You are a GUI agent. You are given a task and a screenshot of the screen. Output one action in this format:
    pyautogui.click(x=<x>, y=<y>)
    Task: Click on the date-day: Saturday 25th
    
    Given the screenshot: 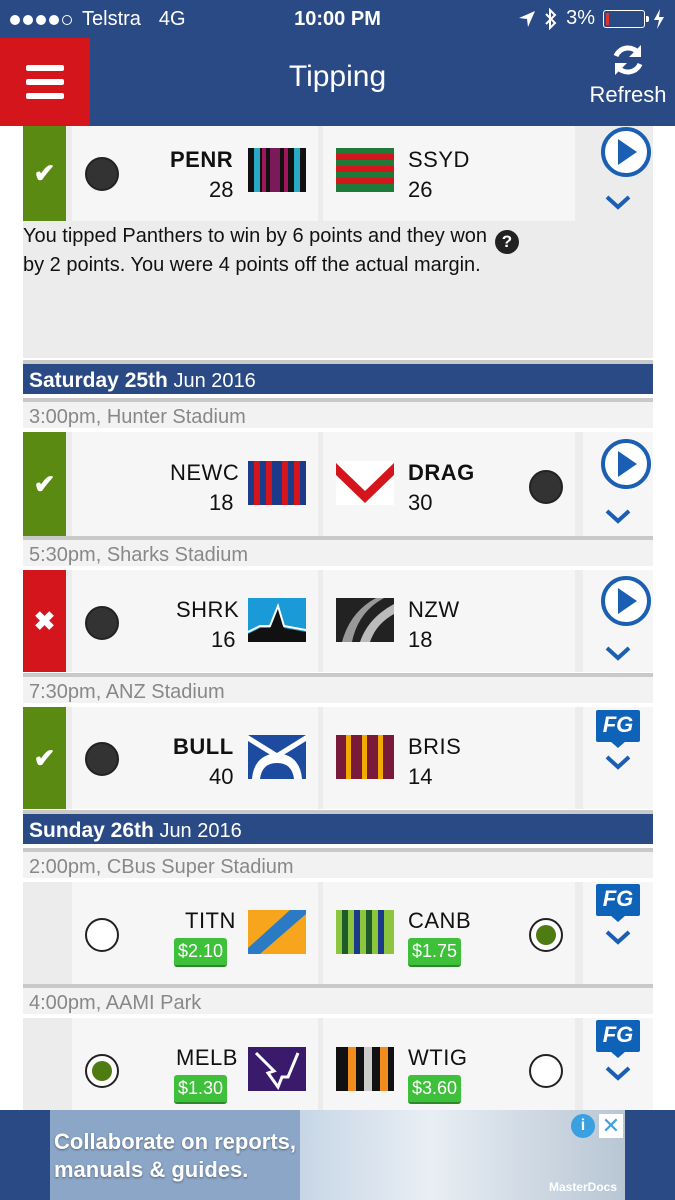 What is the action you would take?
    pyautogui.click(x=98, y=380)
    